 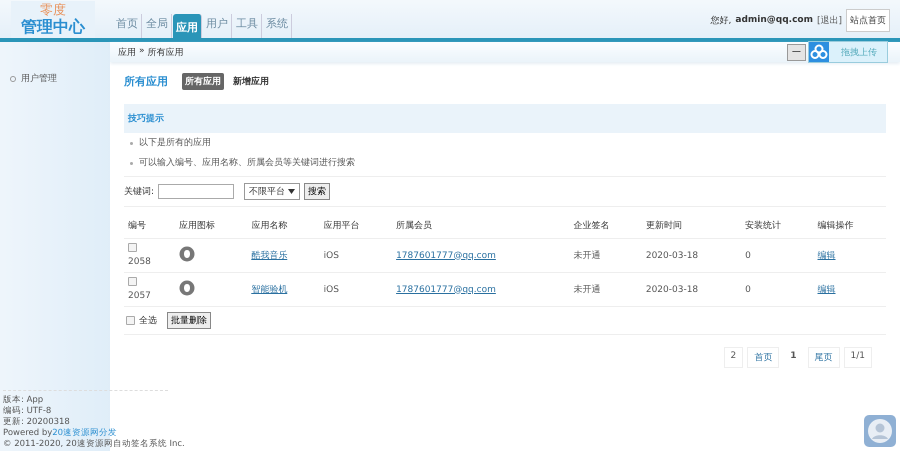 I want to click on cloud-icon, so click(x=819, y=52).